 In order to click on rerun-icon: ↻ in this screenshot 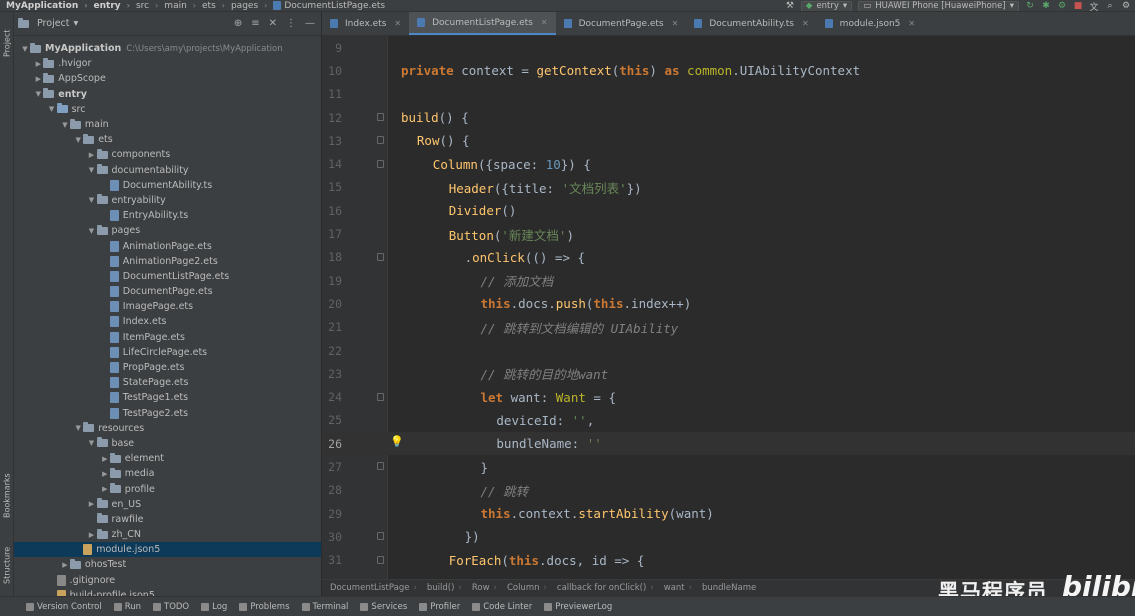, I will do `click(1030, 6)`.